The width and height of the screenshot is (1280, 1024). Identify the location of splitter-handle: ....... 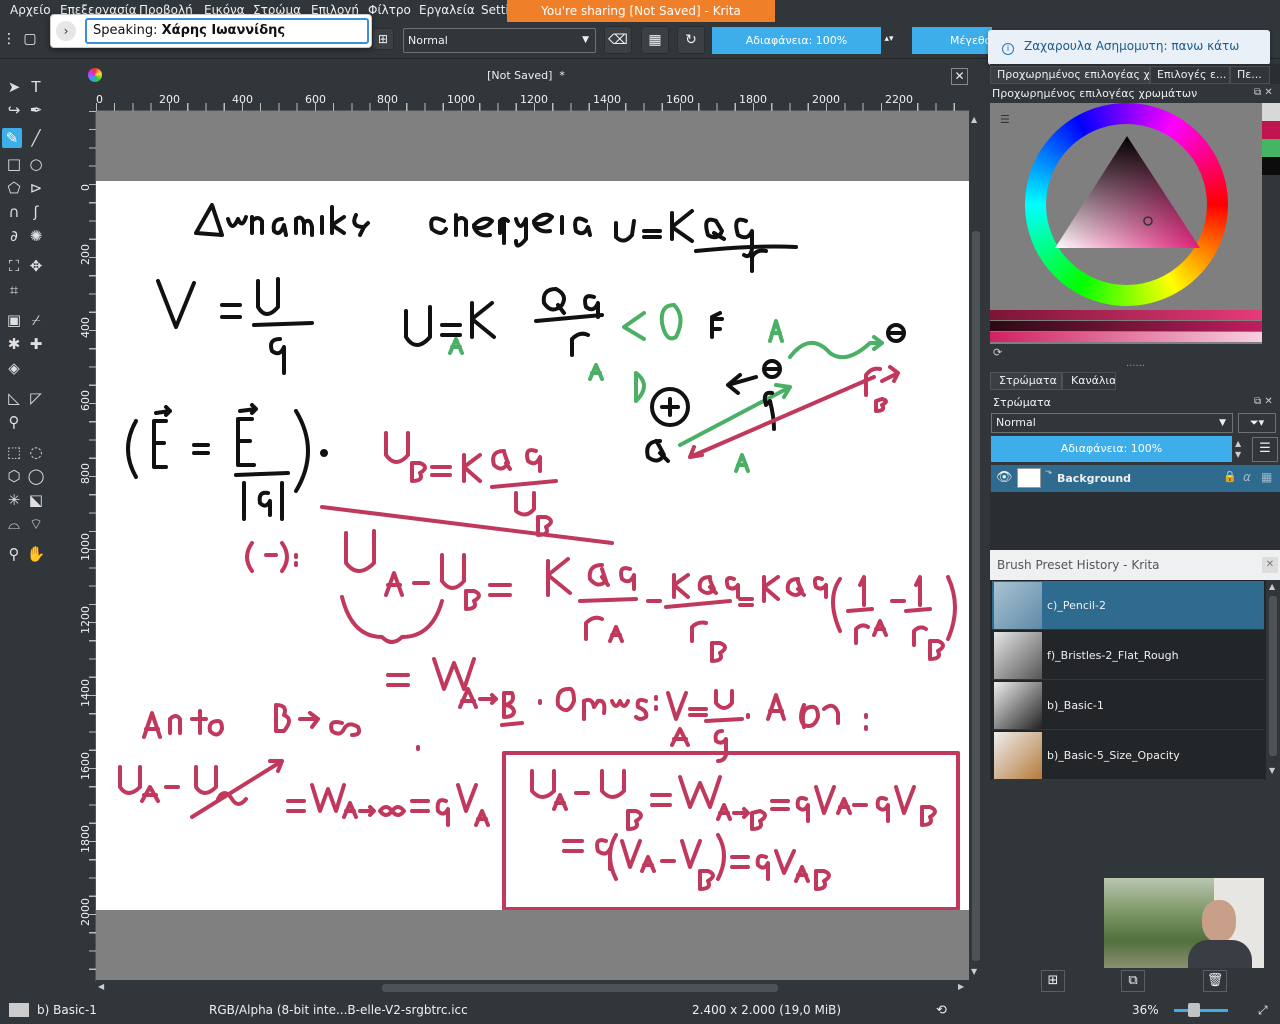
(1135, 363).